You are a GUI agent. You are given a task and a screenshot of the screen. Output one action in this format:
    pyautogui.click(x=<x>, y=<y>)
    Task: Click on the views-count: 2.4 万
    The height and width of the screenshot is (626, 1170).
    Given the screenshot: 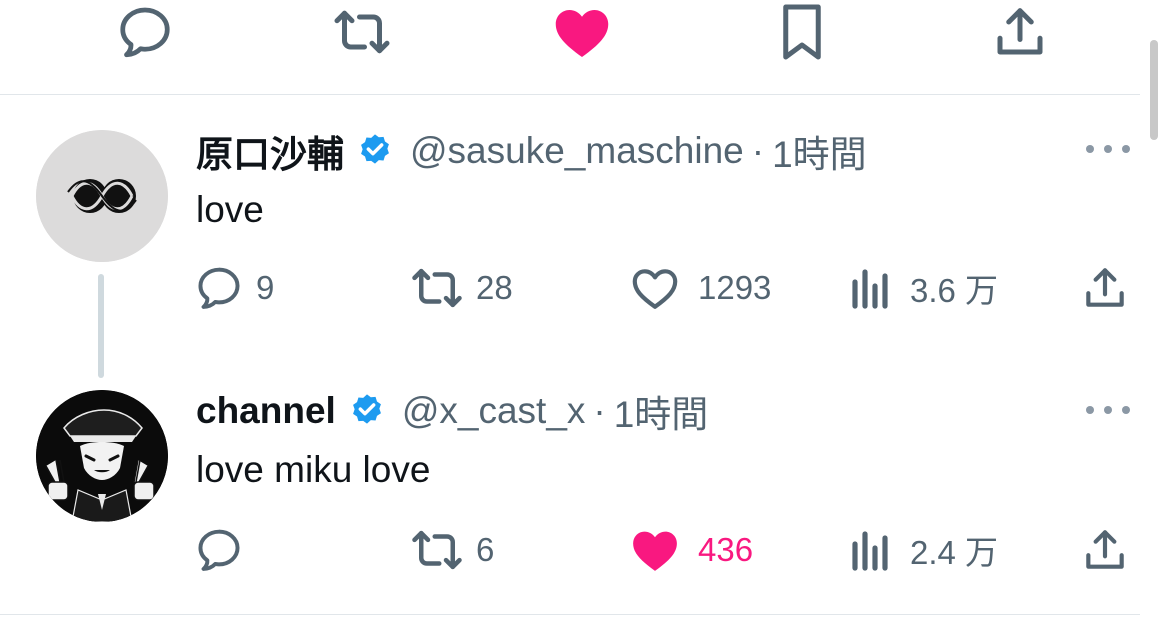 What is the action you would take?
    pyautogui.click(x=954, y=552)
    